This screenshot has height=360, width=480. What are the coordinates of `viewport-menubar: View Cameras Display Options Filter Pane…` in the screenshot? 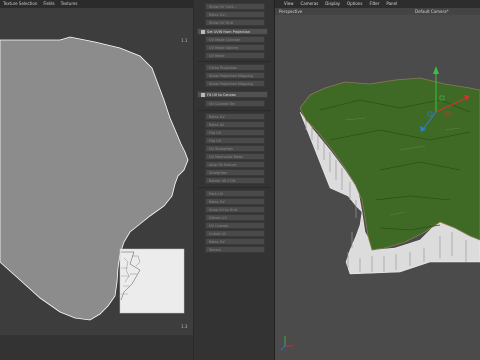 It's located at (377, 4).